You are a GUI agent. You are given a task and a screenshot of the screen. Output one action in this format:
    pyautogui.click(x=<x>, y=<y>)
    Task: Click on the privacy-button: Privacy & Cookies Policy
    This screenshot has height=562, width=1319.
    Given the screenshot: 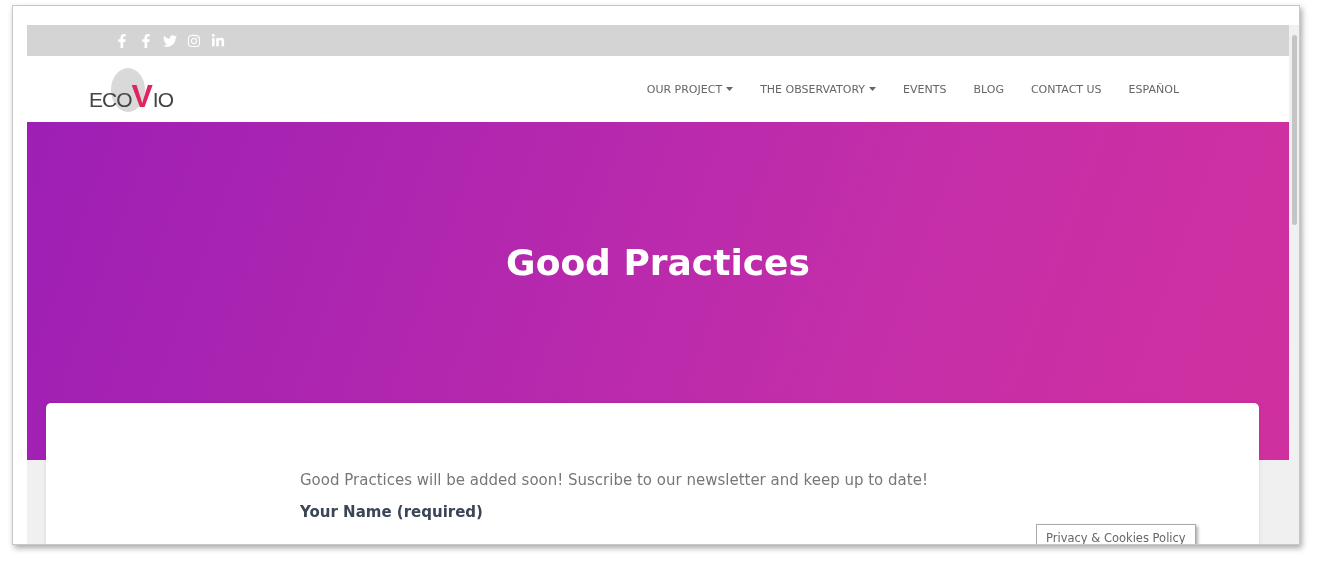 What is the action you would take?
    pyautogui.click(x=1116, y=534)
    